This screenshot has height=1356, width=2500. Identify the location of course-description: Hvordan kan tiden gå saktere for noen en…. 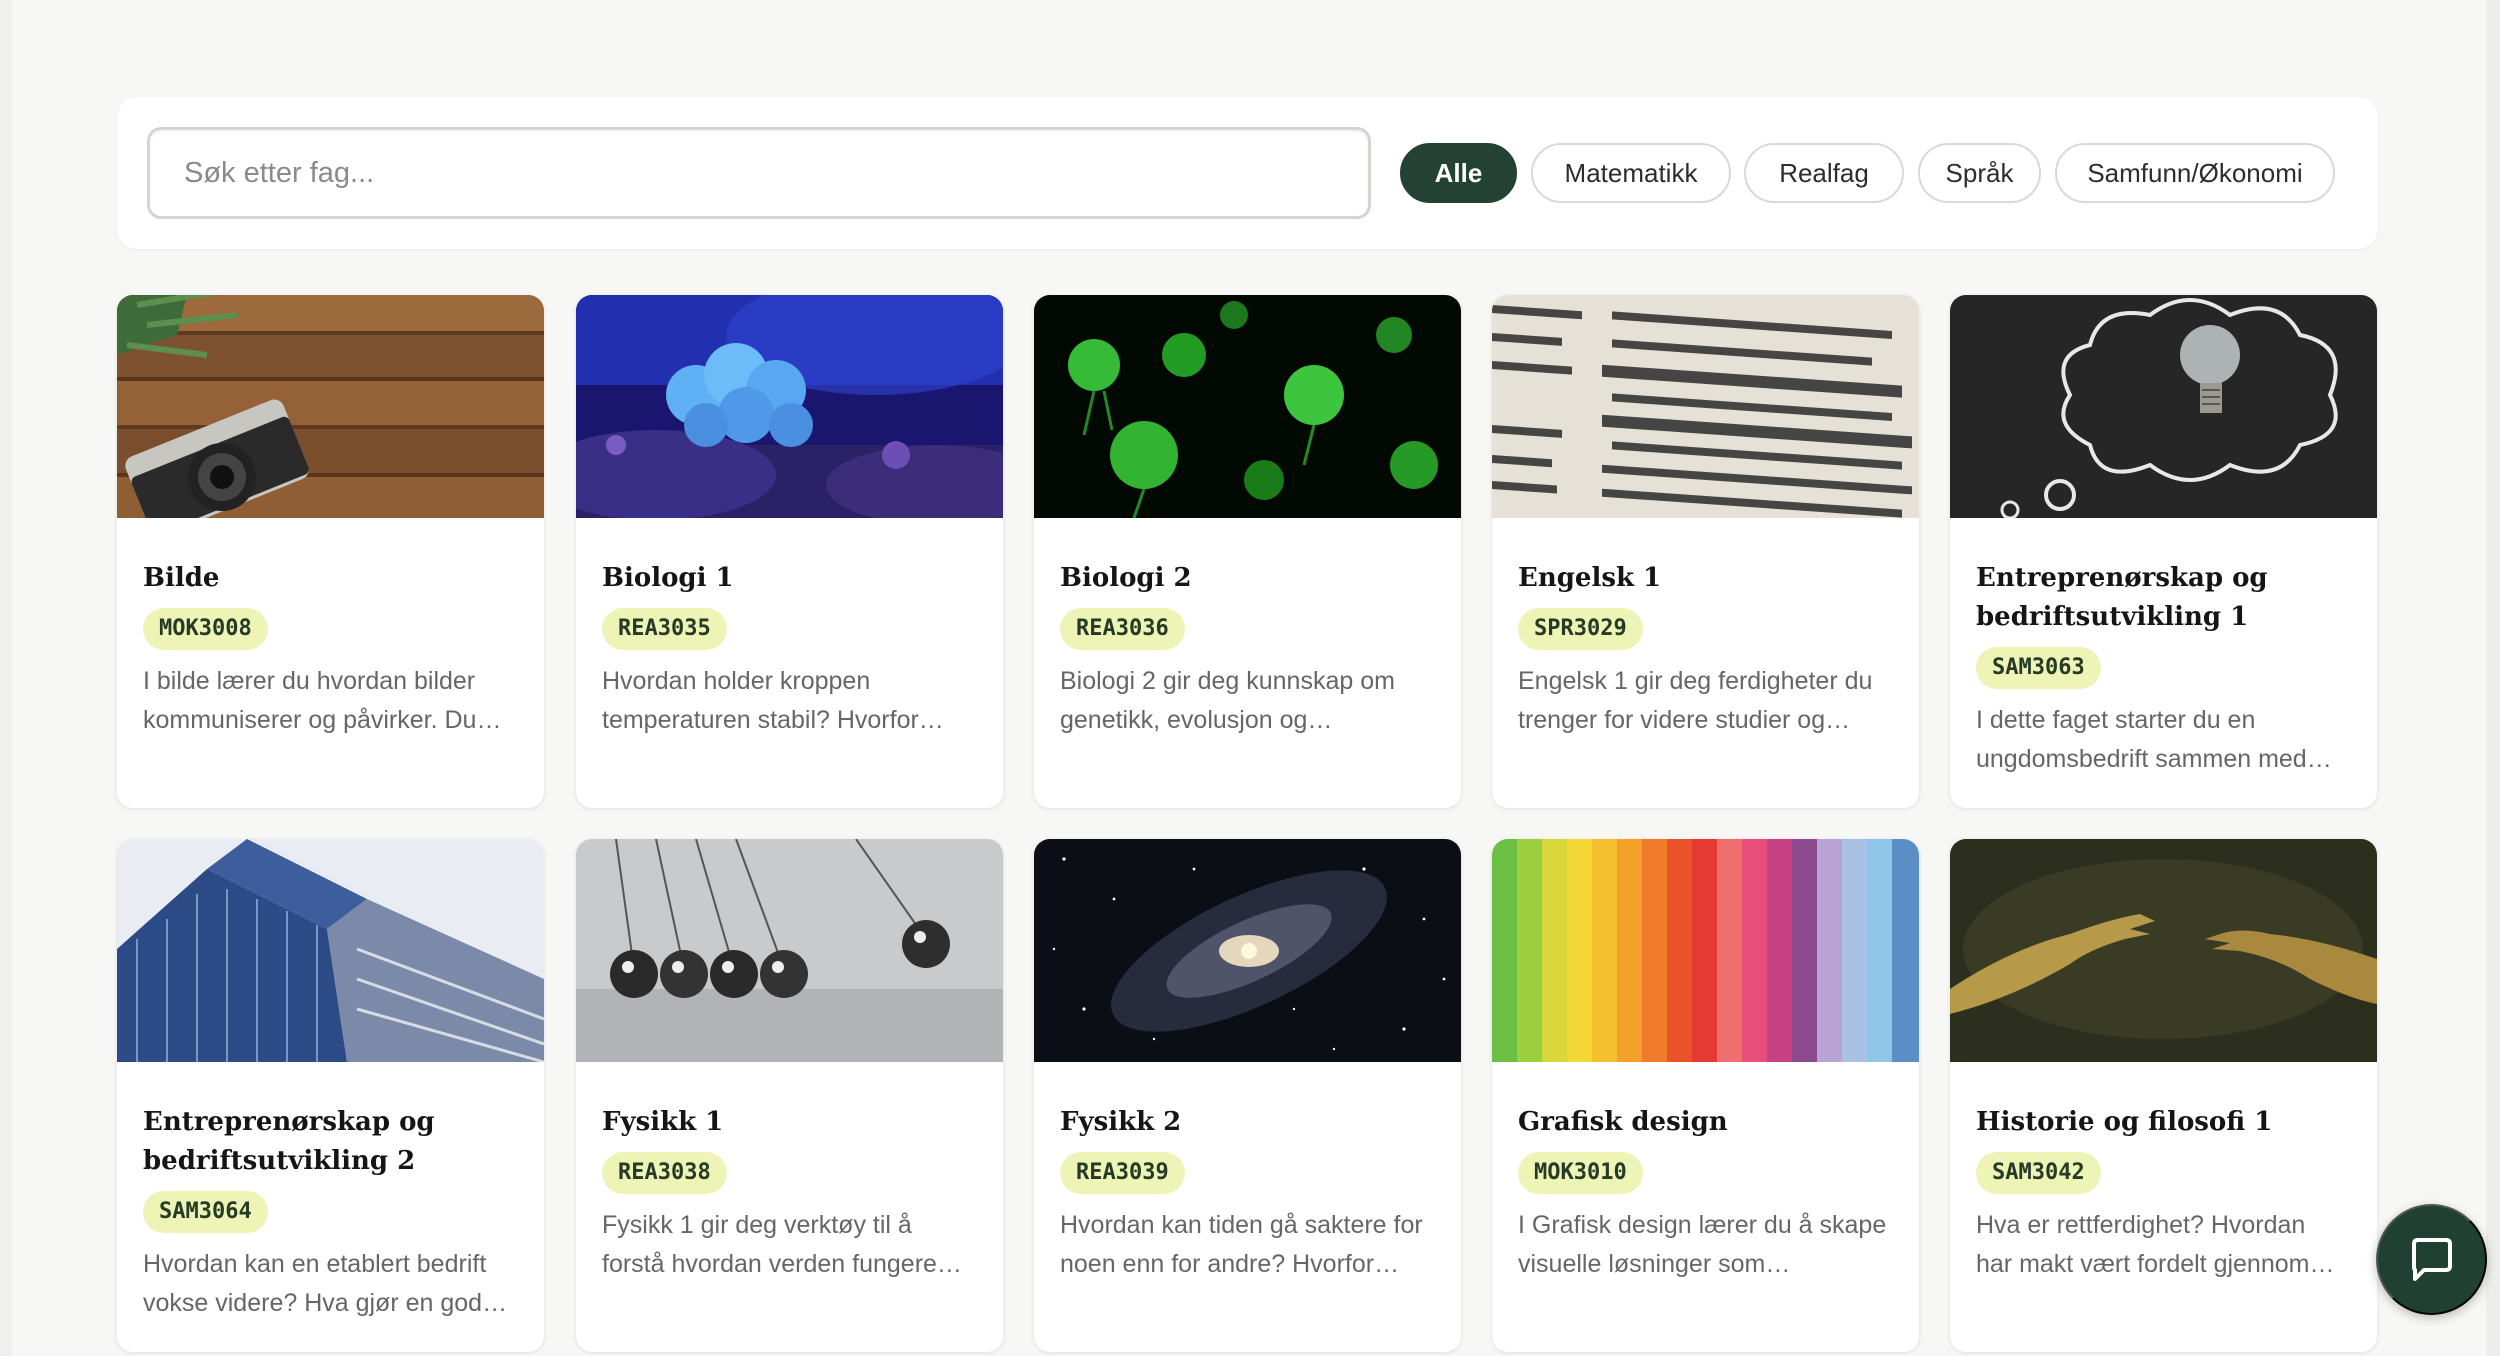
(1241, 1244).